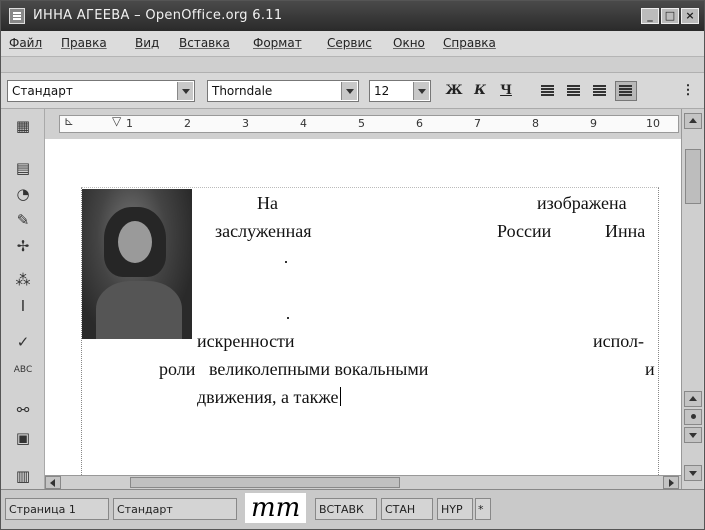  I want to click on status-modified: *, so click(483, 509).